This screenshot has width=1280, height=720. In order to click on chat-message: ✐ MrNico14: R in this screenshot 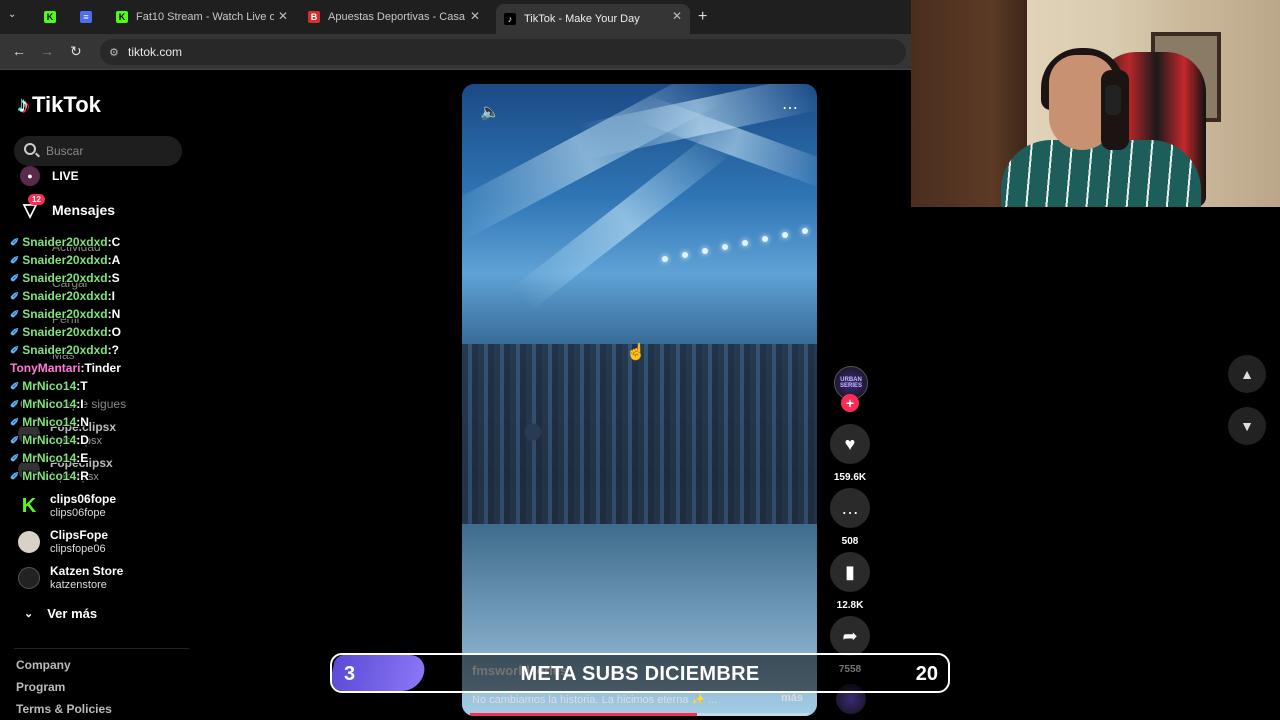, I will do `click(105, 476)`.